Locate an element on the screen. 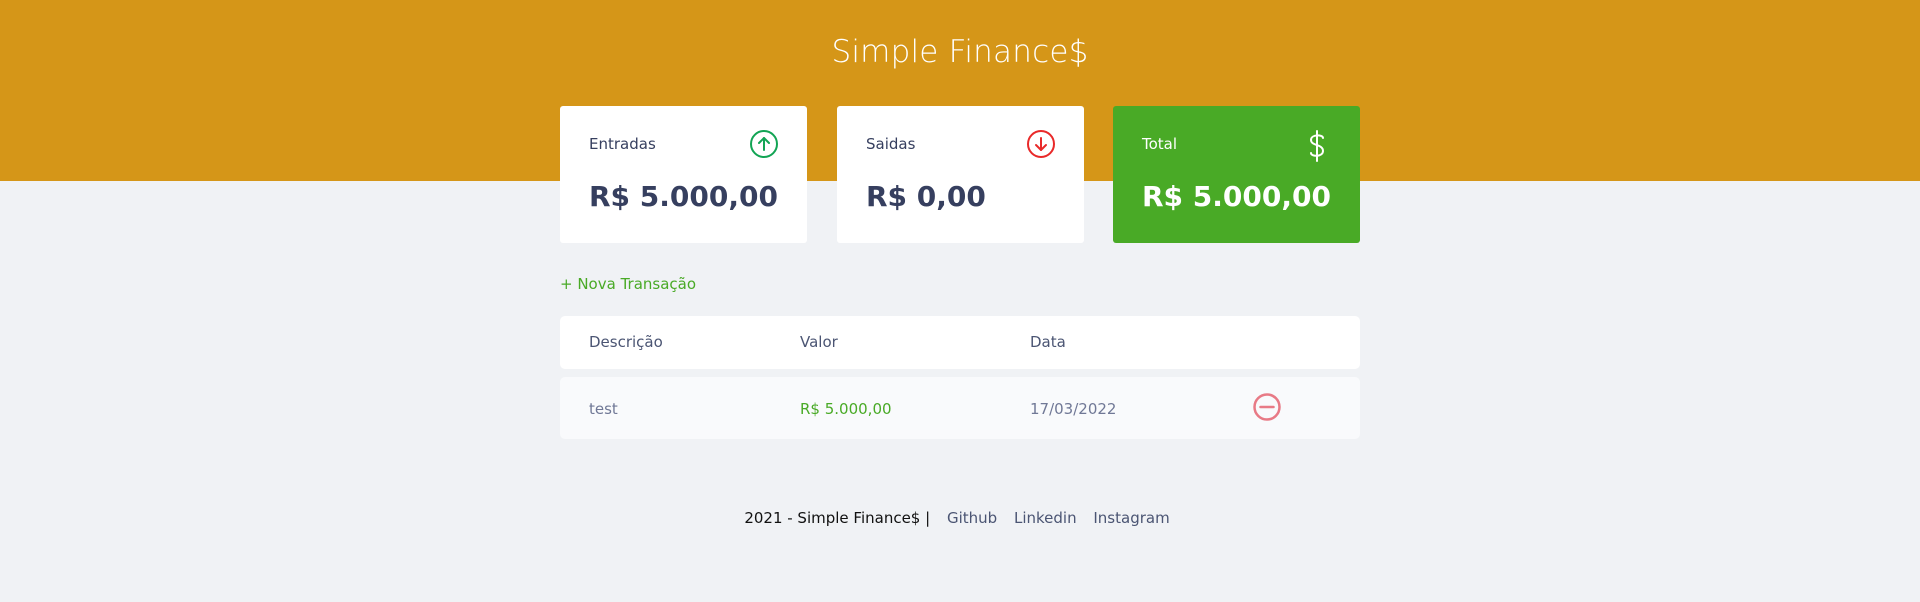  footer-copyright: 2021 - Simple Finance$ is located at coordinates (832, 518).